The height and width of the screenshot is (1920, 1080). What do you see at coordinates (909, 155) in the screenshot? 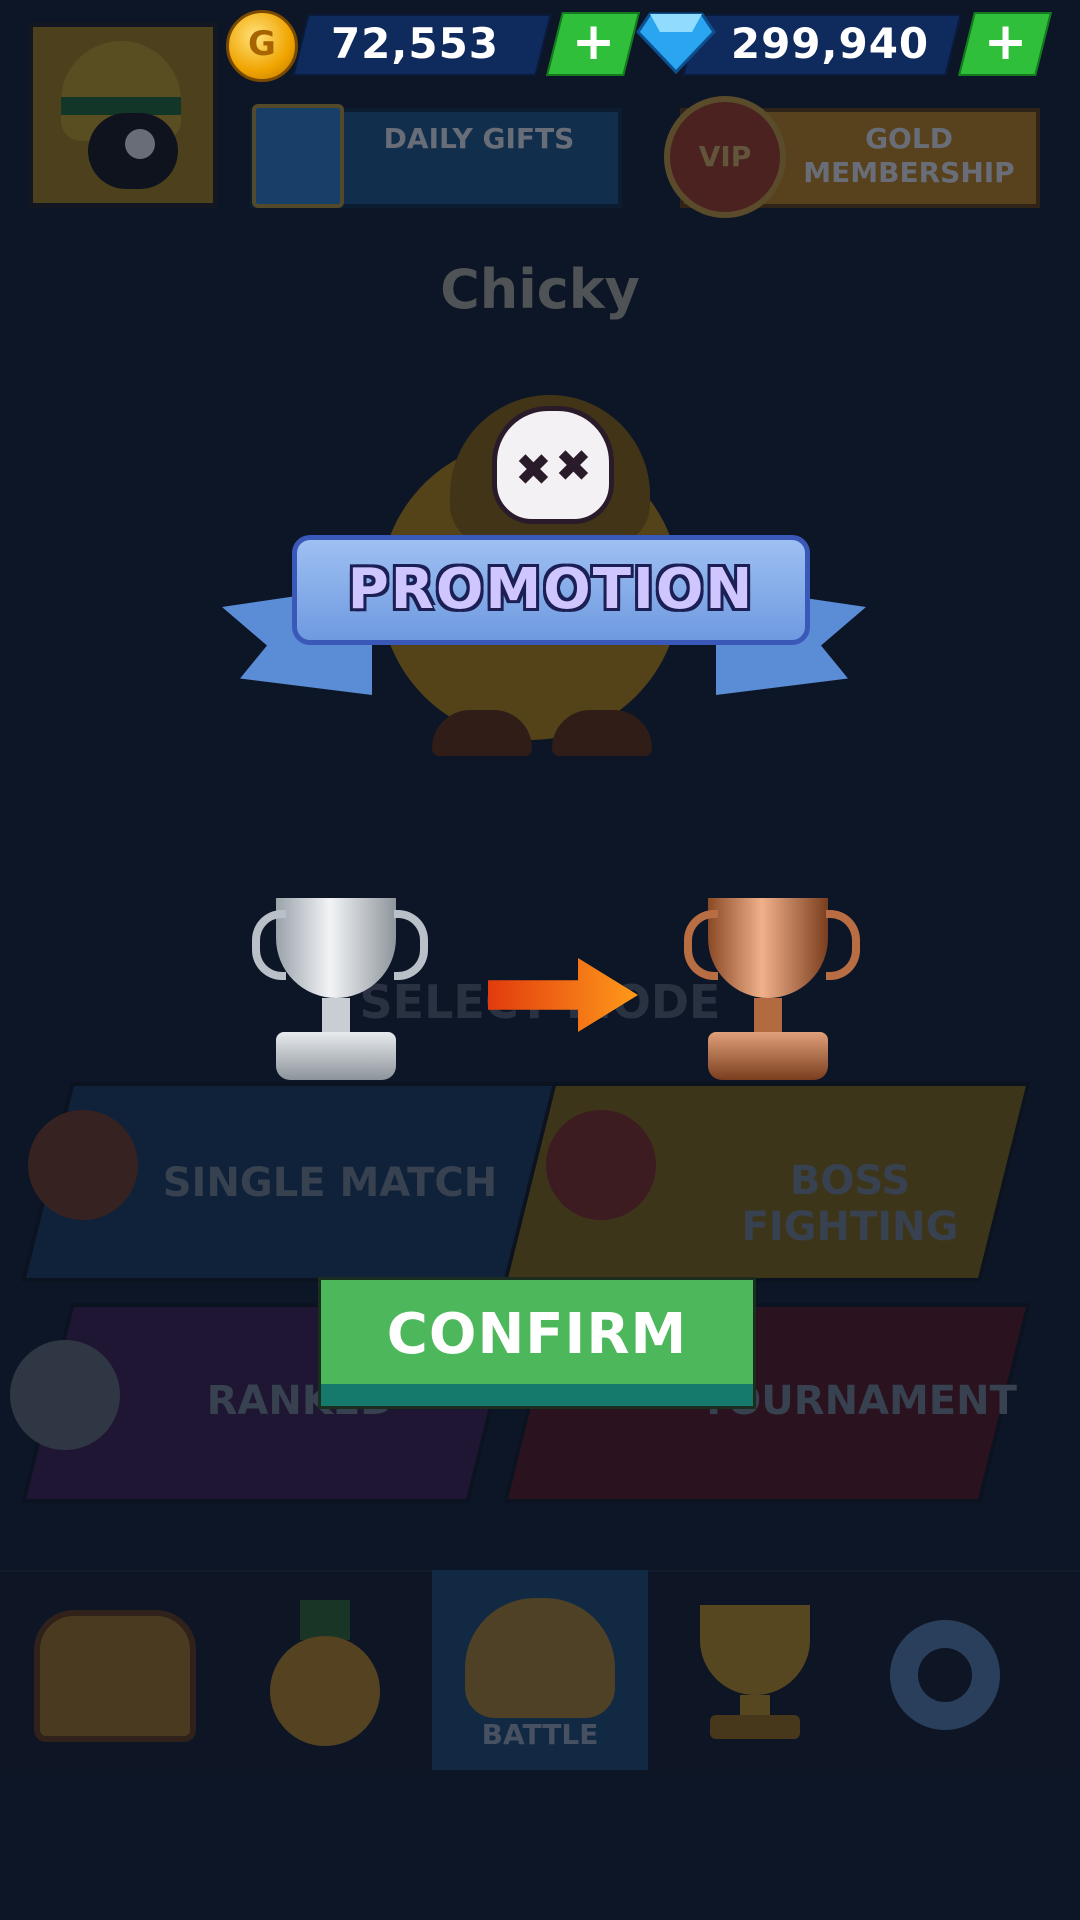
I see `gold-membership-label: GOLD MEMBERSHIP` at bounding box center [909, 155].